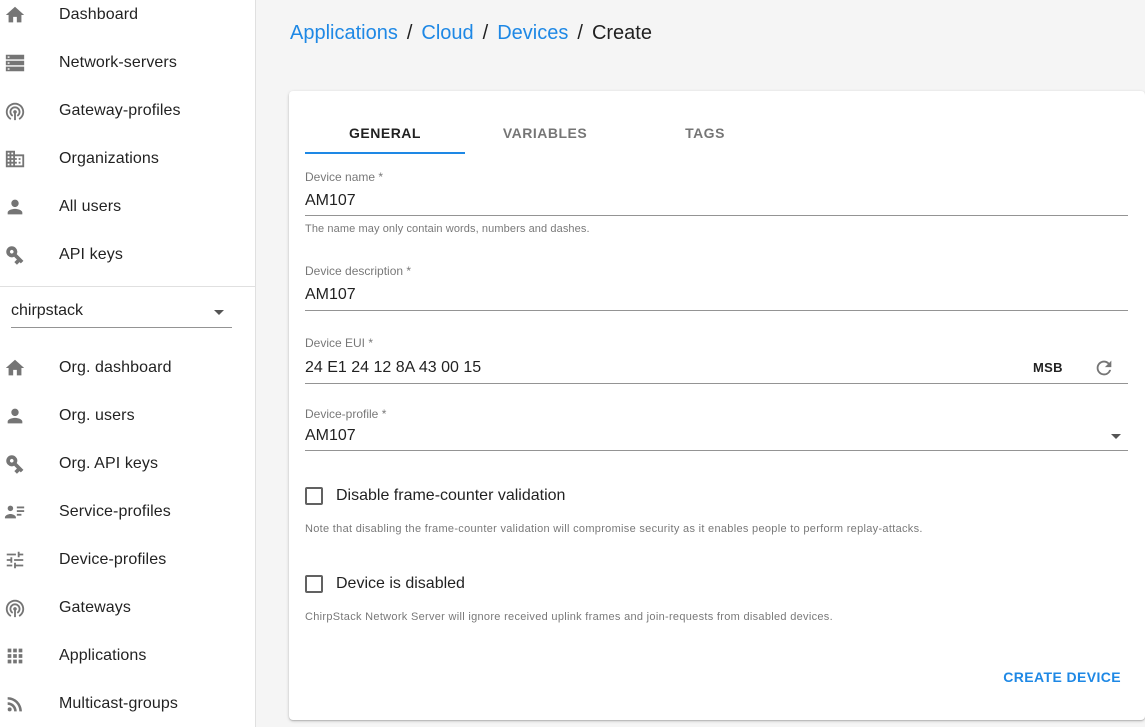 The width and height of the screenshot is (1145, 727). What do you see at coordinates (400, 583) in the screenshot?
I see `device-disabled-label: Device is disabled` at bounding box center [400, 583].